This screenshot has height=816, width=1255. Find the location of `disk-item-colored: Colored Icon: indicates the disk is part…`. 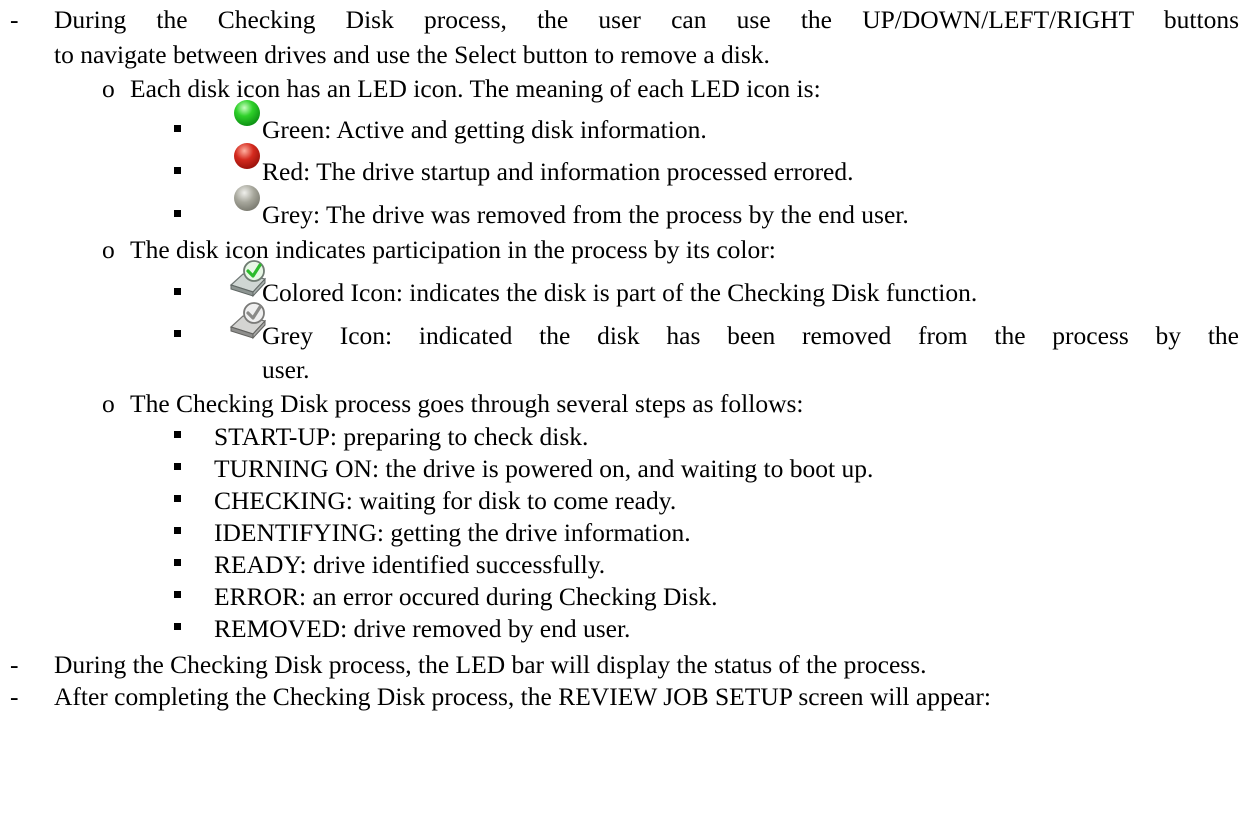

disk-item-colored: Colored Icon: indicates the disk is part… is located at coordinates (620, 292).